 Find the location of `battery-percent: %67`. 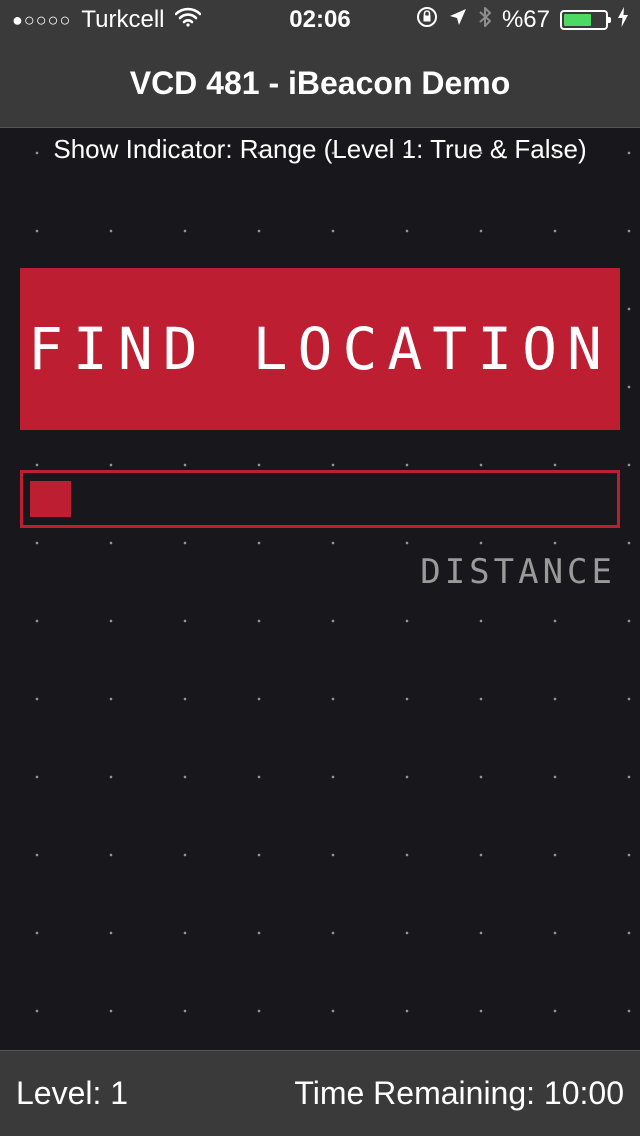

battery-percent: %67 is located at coordinates (525, 19).